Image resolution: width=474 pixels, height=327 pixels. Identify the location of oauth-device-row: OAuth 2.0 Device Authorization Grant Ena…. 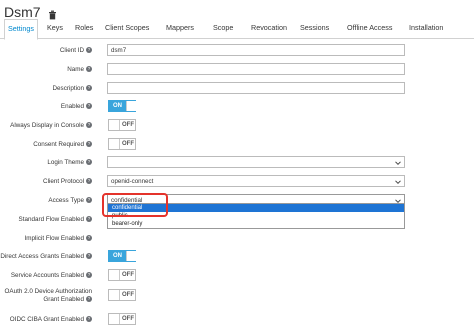
(237, 295).